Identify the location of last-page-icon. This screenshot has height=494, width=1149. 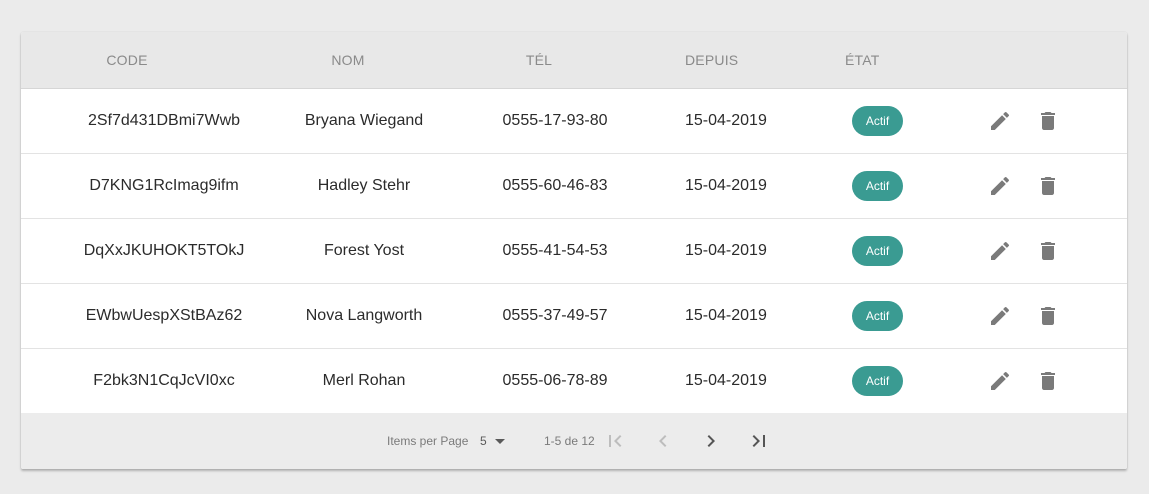
(758, 441).